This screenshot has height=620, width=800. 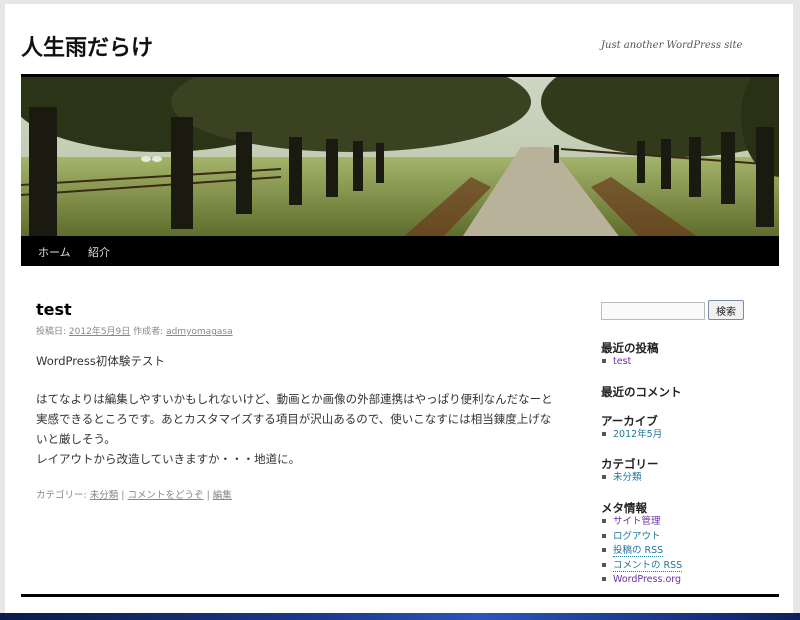 I want to click on logout-link: ログアウト, so click(x=637, y=536).